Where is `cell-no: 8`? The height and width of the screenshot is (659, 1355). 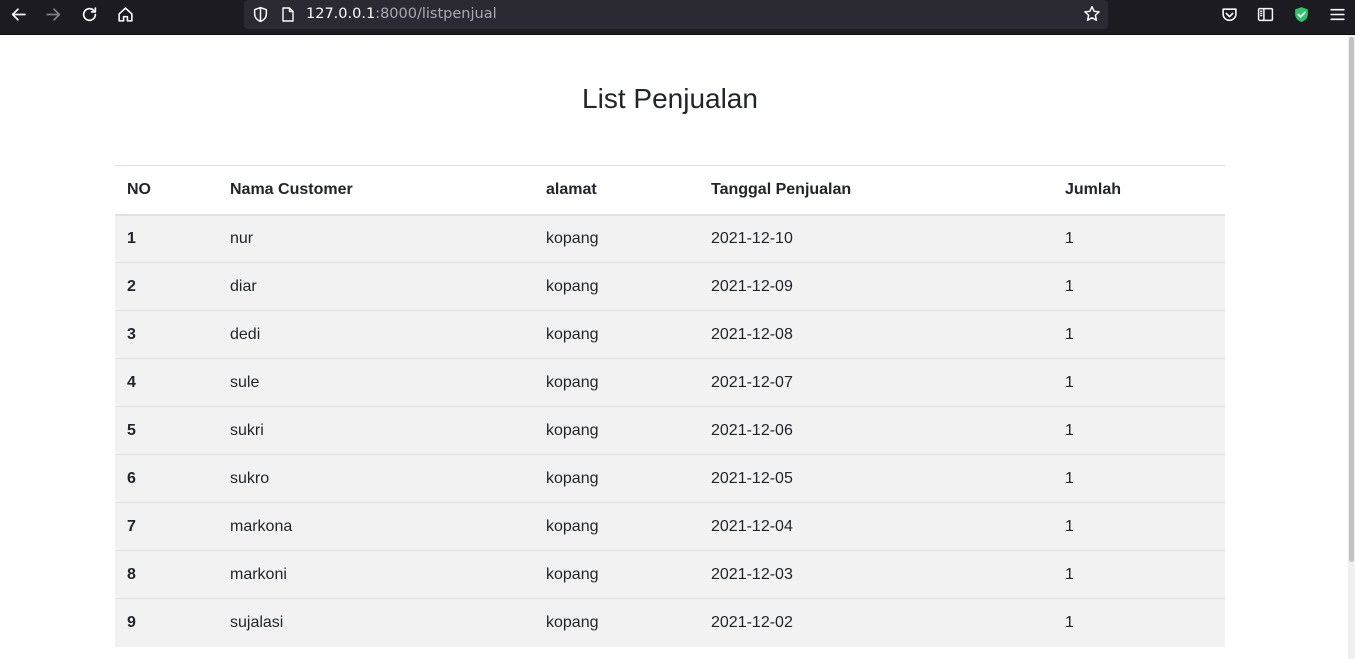 cell-no: 8 is located at coordinates (166, 574).